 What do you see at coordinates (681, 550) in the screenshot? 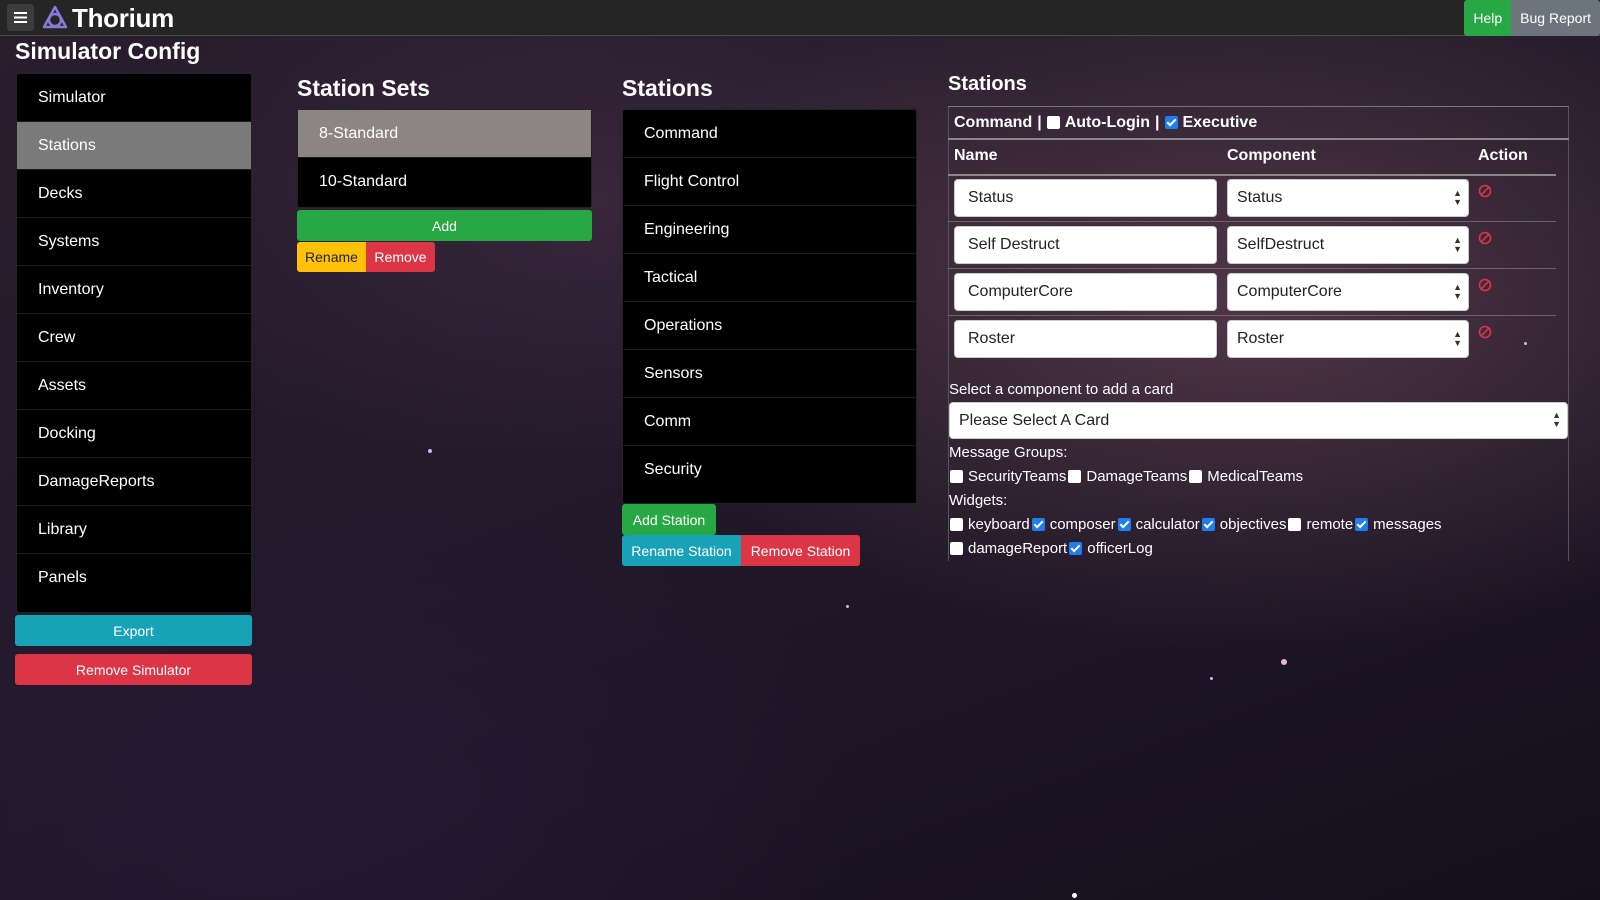
I see `rename-station-button: Rename Station` at bounding box center [681, 550].